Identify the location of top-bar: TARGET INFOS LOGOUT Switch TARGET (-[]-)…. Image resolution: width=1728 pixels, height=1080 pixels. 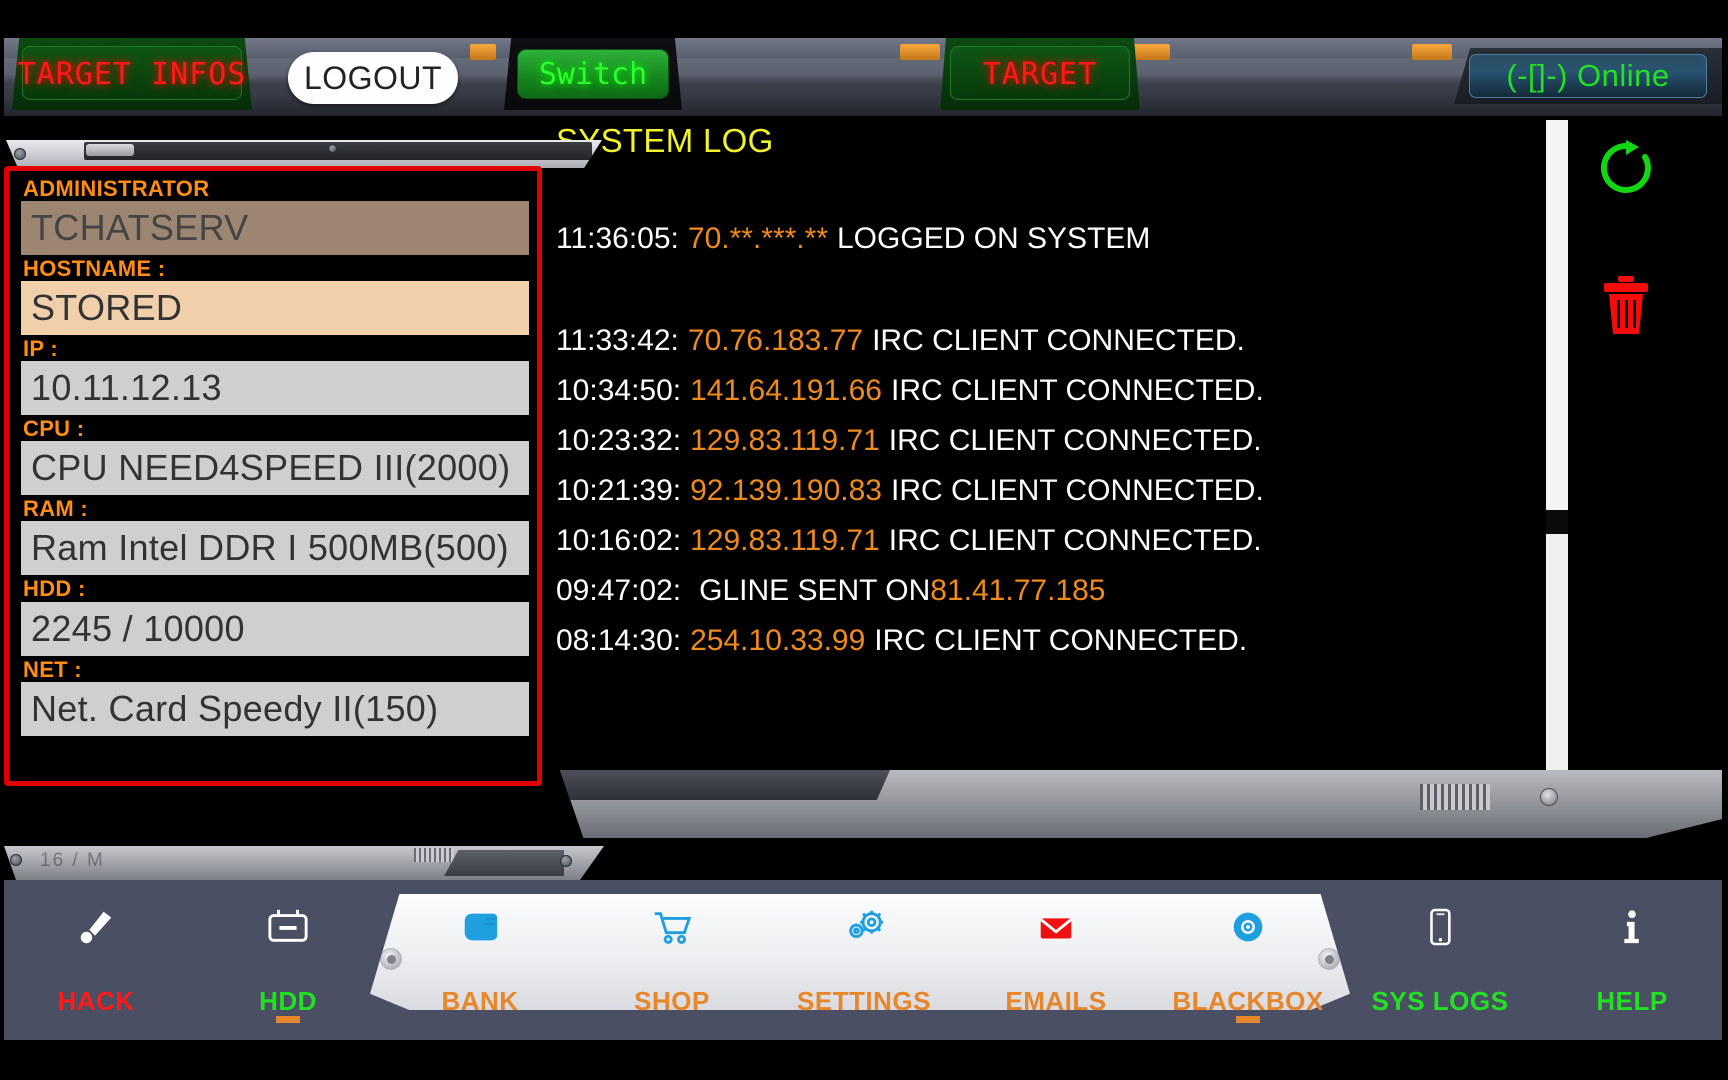
(864, 77).